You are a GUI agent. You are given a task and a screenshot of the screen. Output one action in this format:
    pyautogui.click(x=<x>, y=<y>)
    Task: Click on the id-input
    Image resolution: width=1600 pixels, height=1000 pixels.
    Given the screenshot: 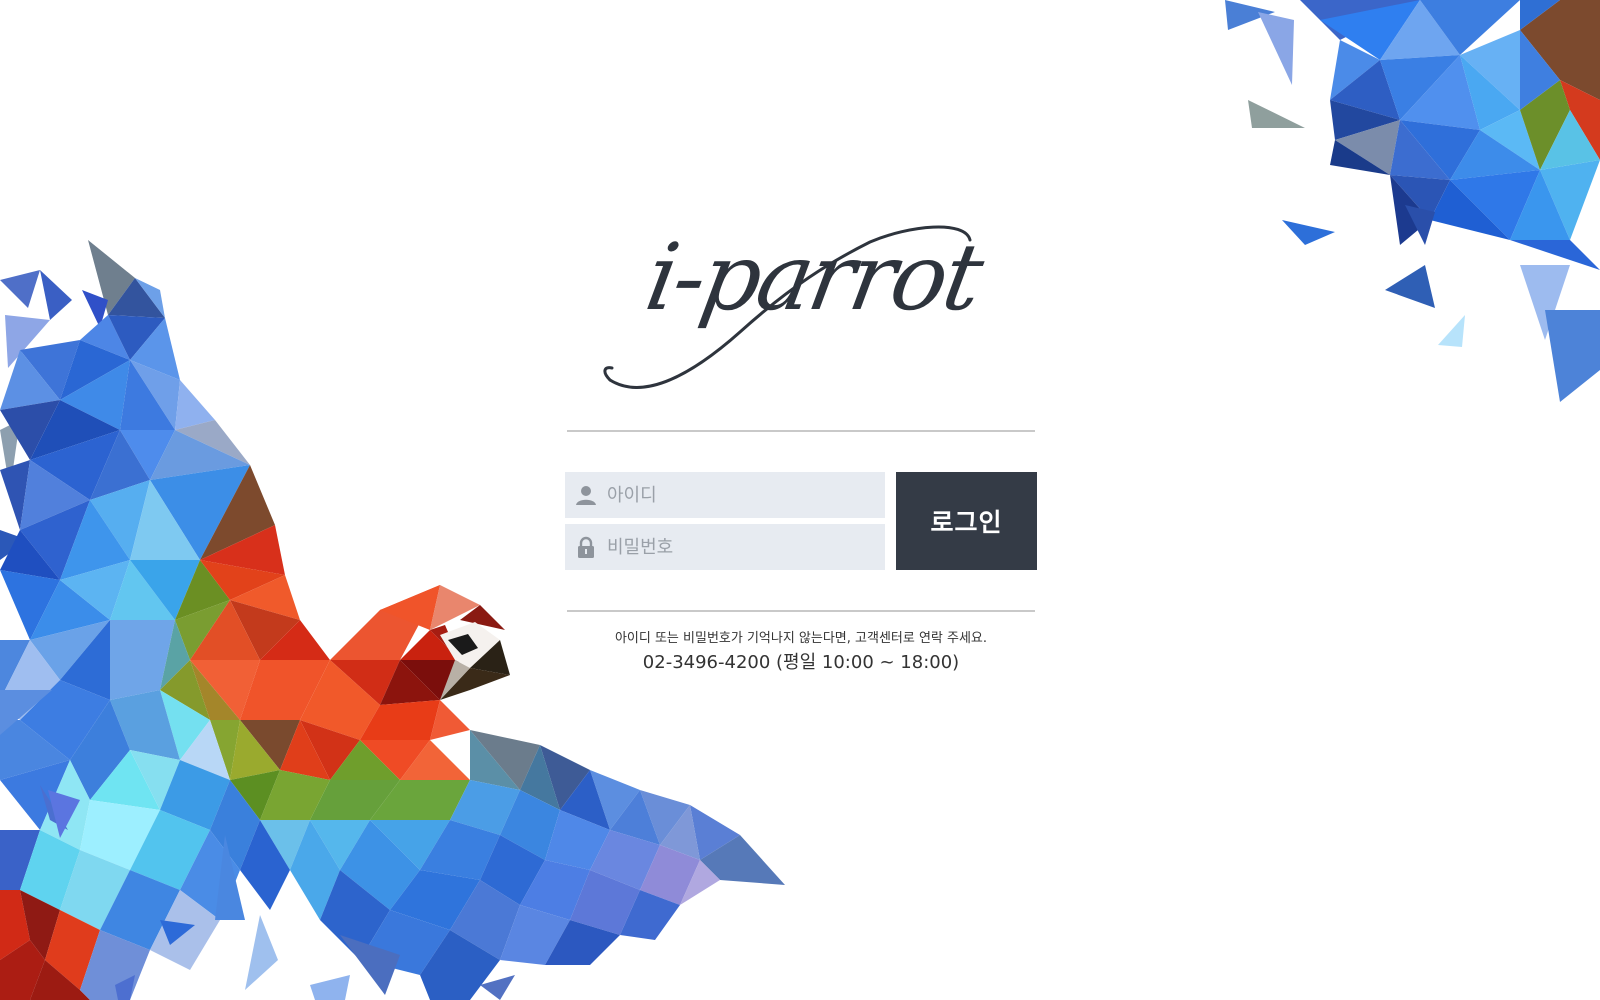 What is the action you would take?
    pyautogui.click(x=737, y=495)
    